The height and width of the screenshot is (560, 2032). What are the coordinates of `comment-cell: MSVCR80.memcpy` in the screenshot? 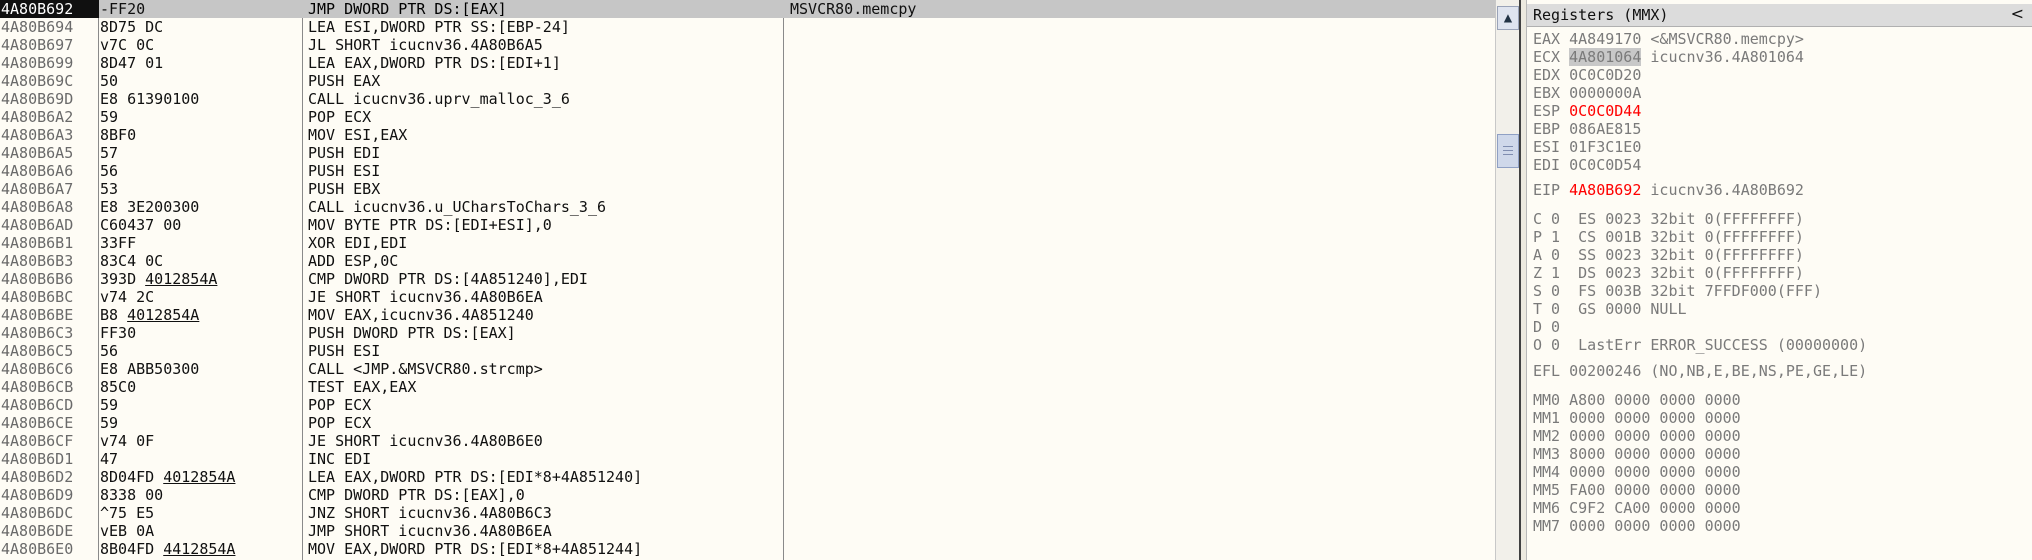 It's located at (853, 9).